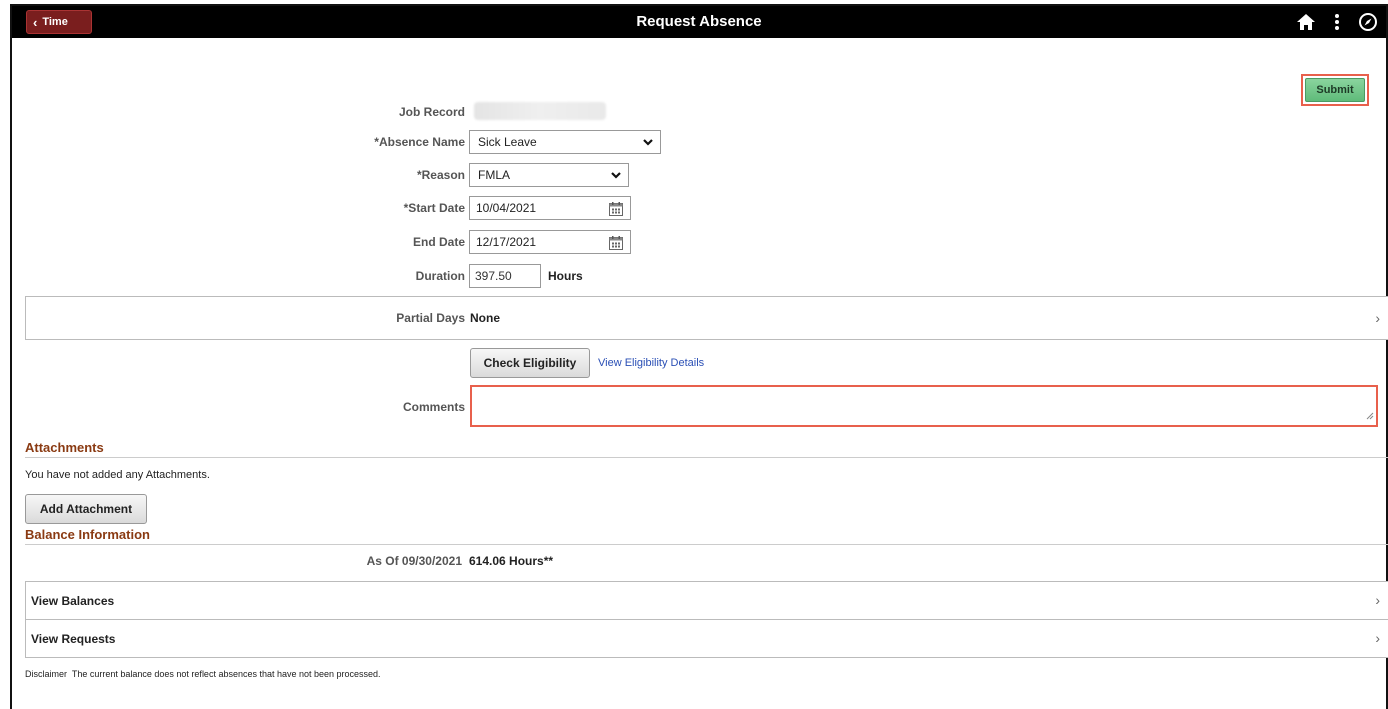  Describe the element at coordinates (73, 601) in the screenshot. I see `view-balances-label: View Balances` at that location.